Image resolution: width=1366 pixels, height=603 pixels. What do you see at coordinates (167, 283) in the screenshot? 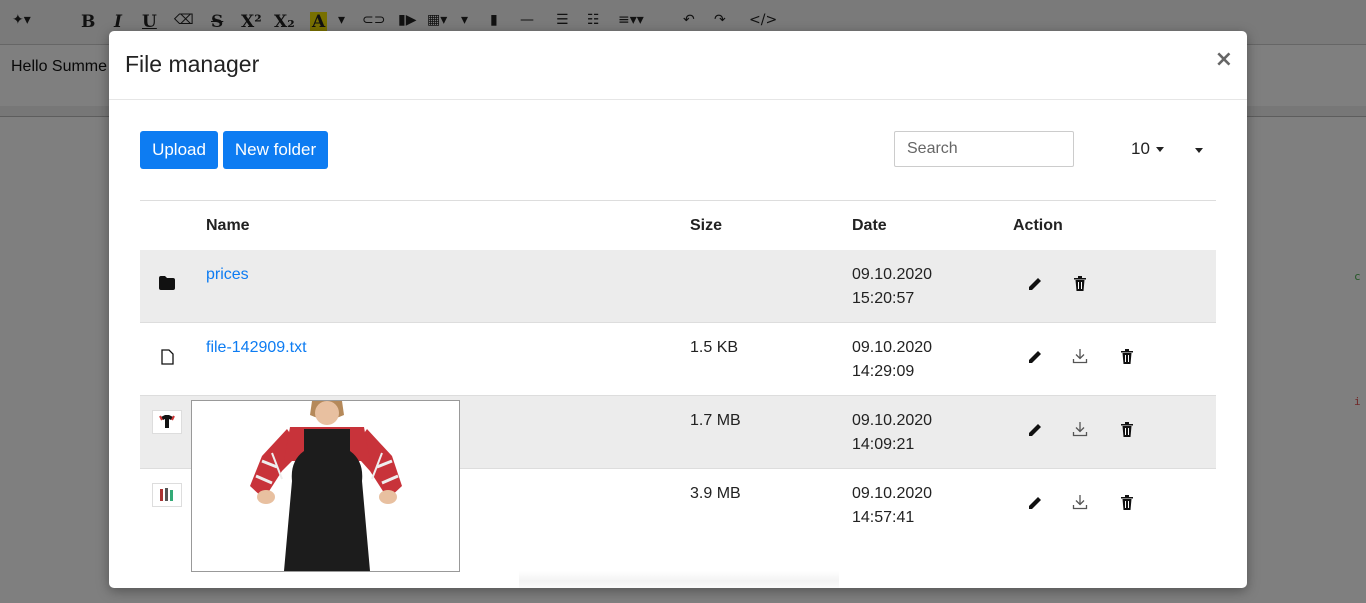
I see `folder-icon` at bounding box center [167, 283].